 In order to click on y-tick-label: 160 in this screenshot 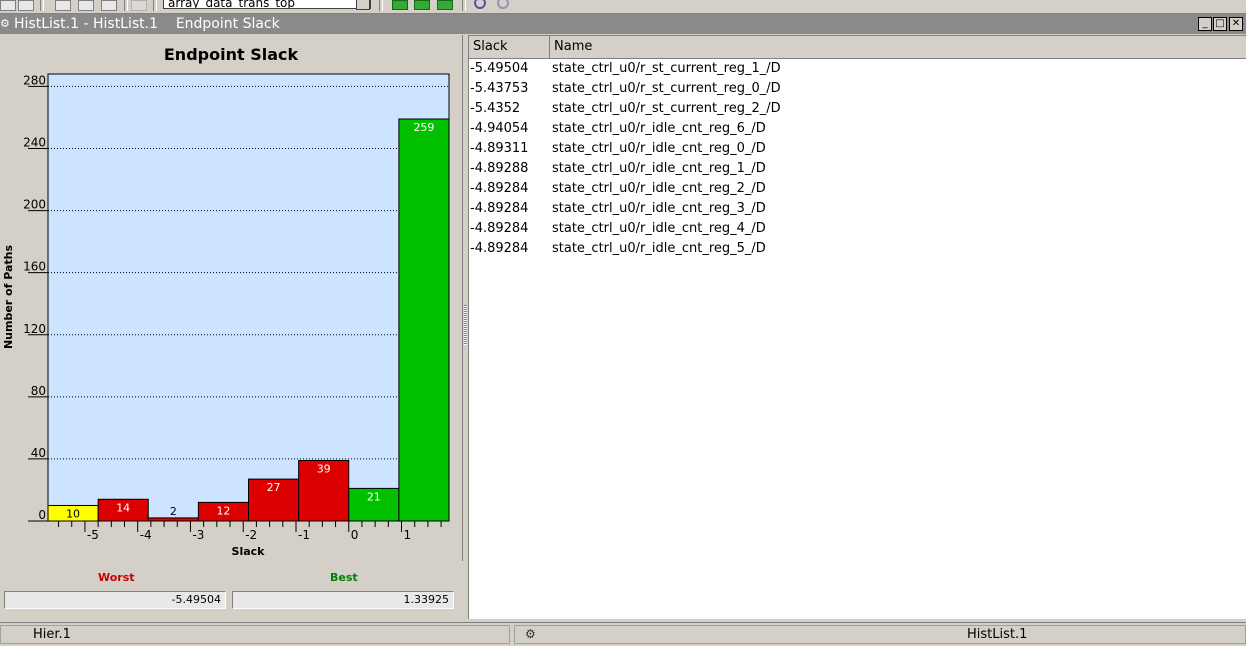, I will do `click(34, 267)`.